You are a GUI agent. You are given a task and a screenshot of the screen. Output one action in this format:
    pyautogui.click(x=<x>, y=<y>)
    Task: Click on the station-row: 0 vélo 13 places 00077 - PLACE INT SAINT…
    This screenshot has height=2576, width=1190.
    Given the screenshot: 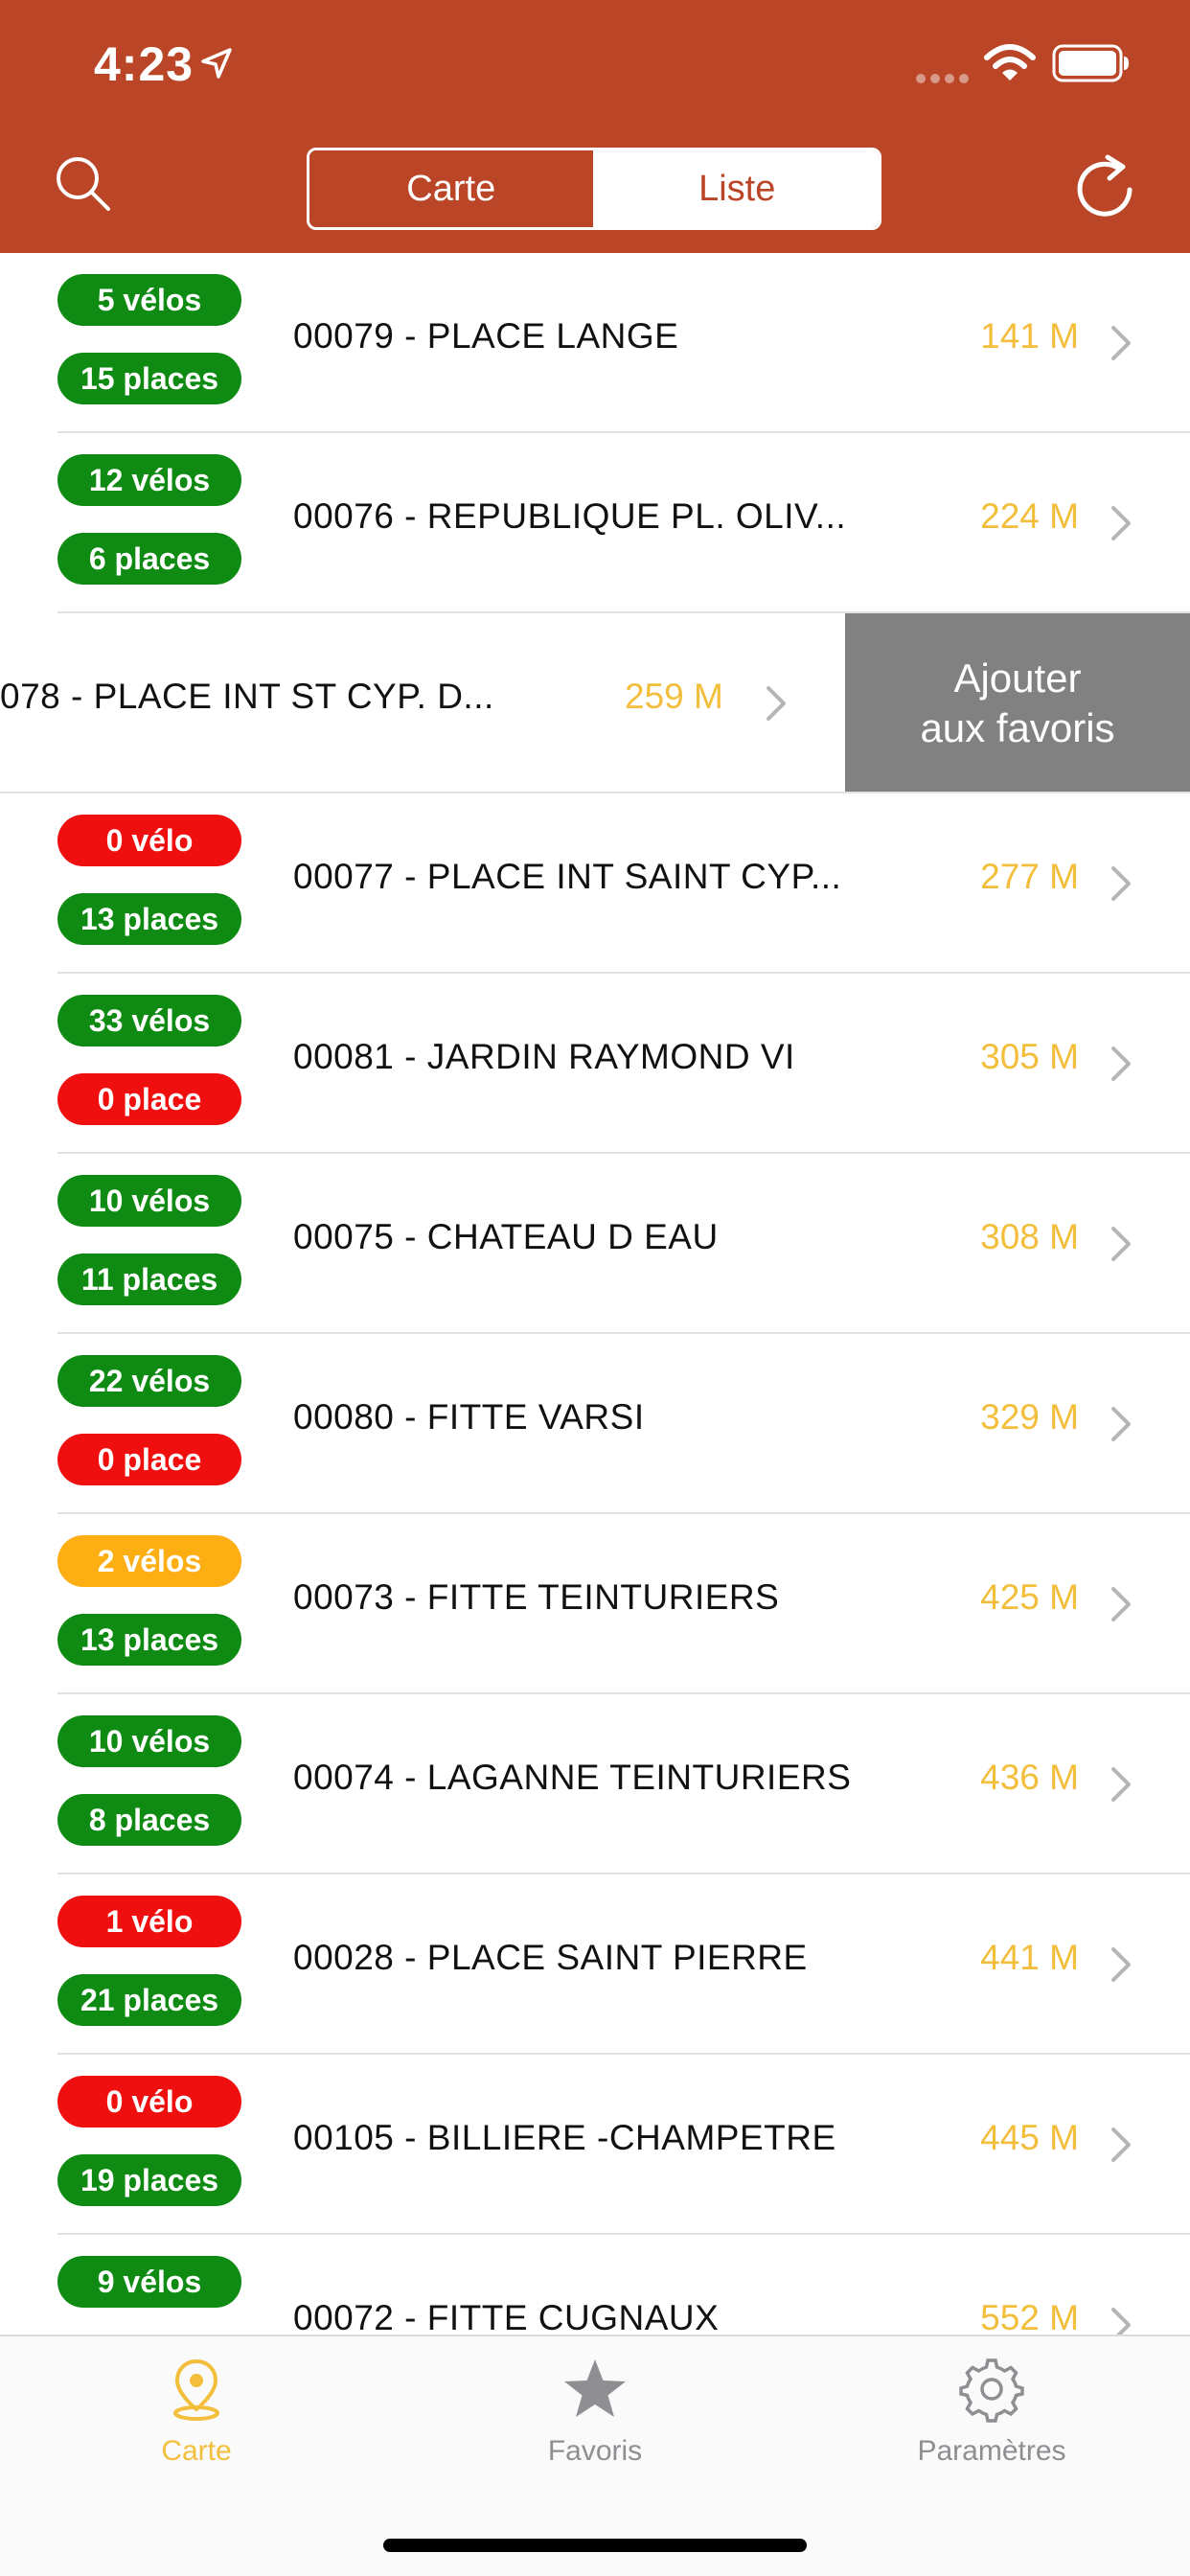 What is the action you would take?
    pyautogui.click(x=595, y=884)
    